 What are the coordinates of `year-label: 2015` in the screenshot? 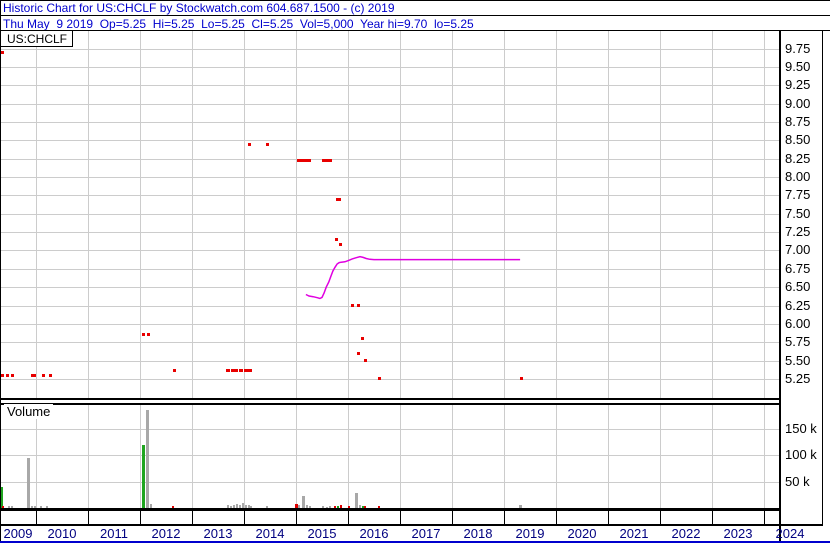 It's located at (322, 533).